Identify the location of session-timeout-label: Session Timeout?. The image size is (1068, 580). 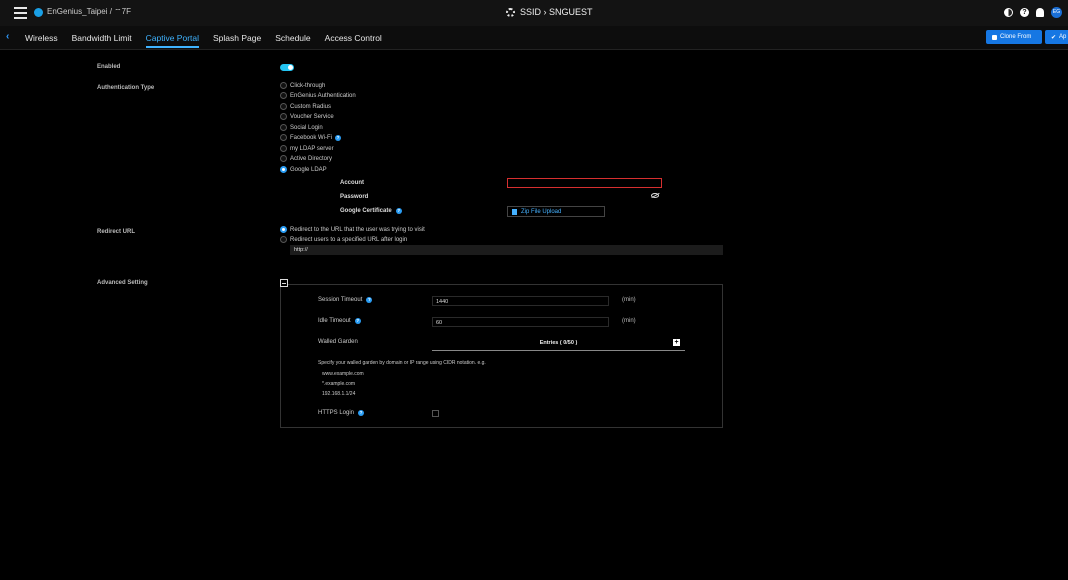
(345, 300).